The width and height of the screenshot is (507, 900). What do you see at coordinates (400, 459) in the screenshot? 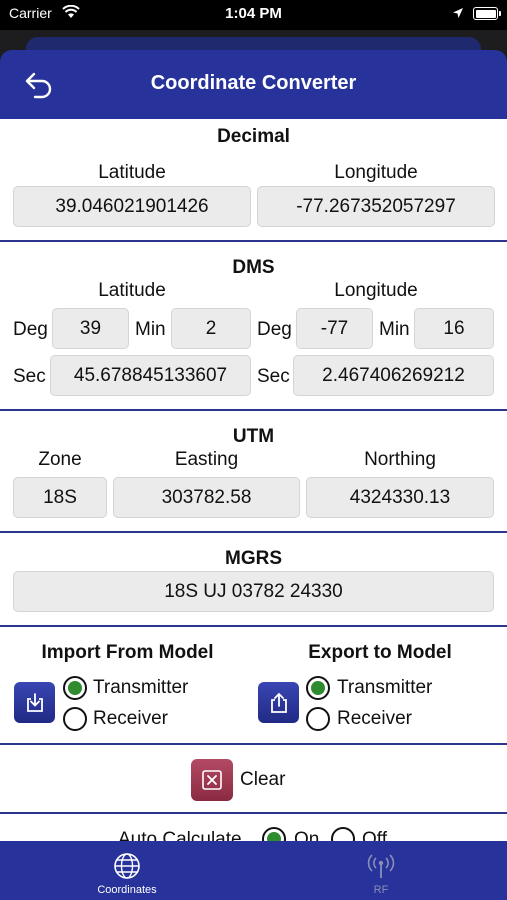
I see `utm-northing-label: Northing` at bounding box center [400, 459].